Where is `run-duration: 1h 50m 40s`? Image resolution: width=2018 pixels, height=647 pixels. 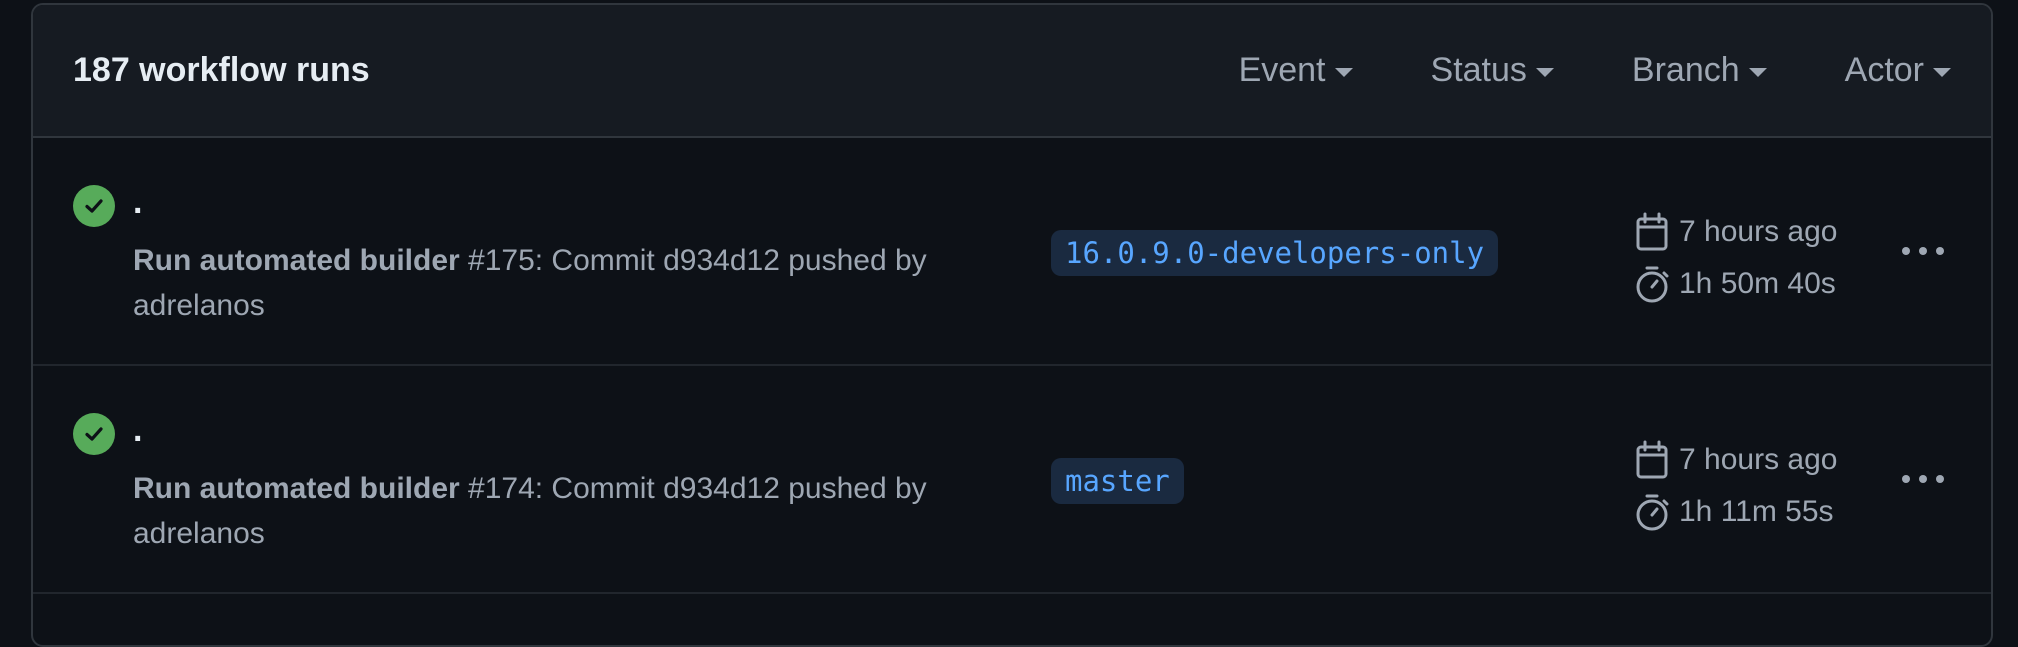
run-duration: 1h 50m 40s is located at coordinates (1736, 284).